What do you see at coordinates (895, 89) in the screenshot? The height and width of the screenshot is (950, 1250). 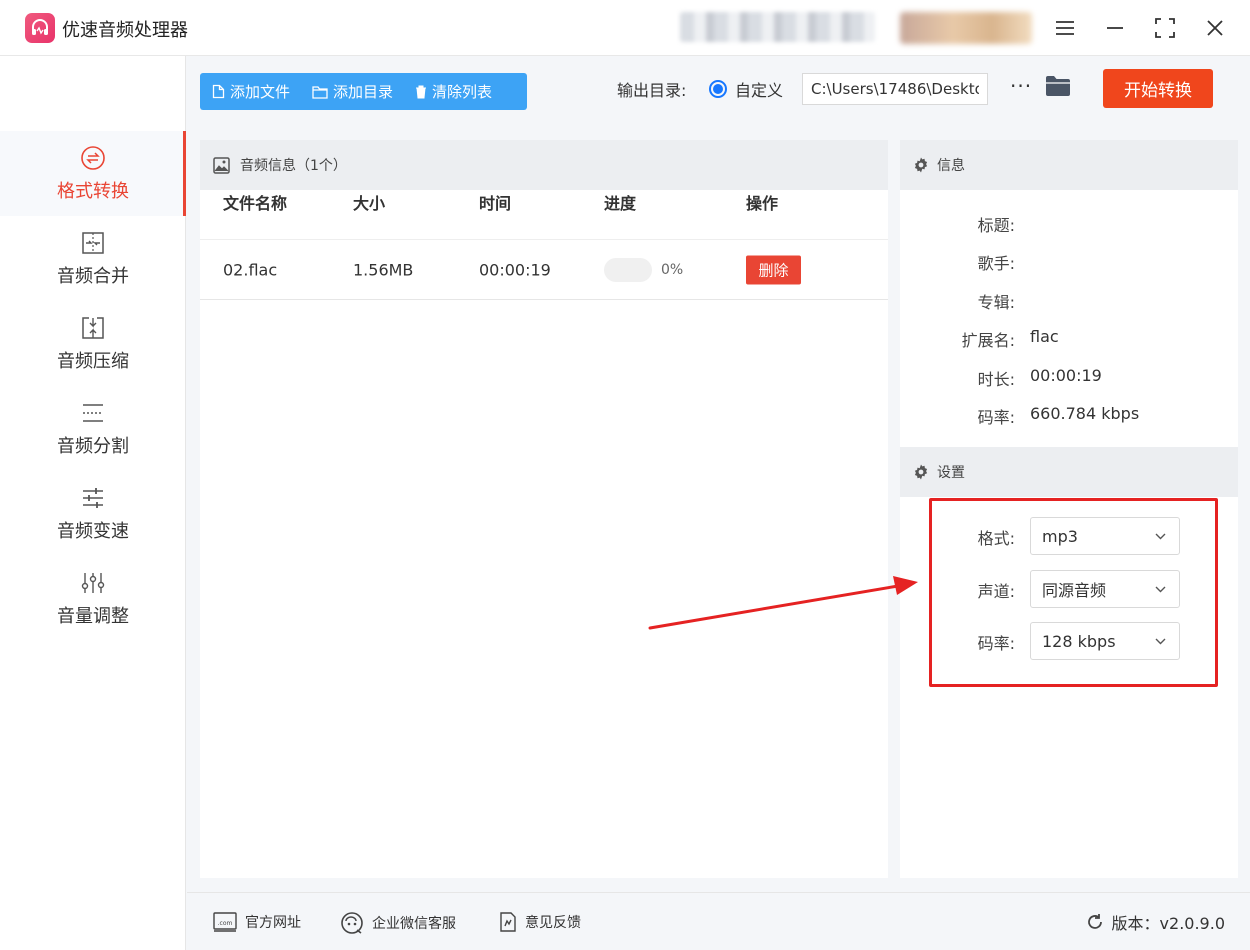 I see `output-path-input` at bounding box center [895, 89].